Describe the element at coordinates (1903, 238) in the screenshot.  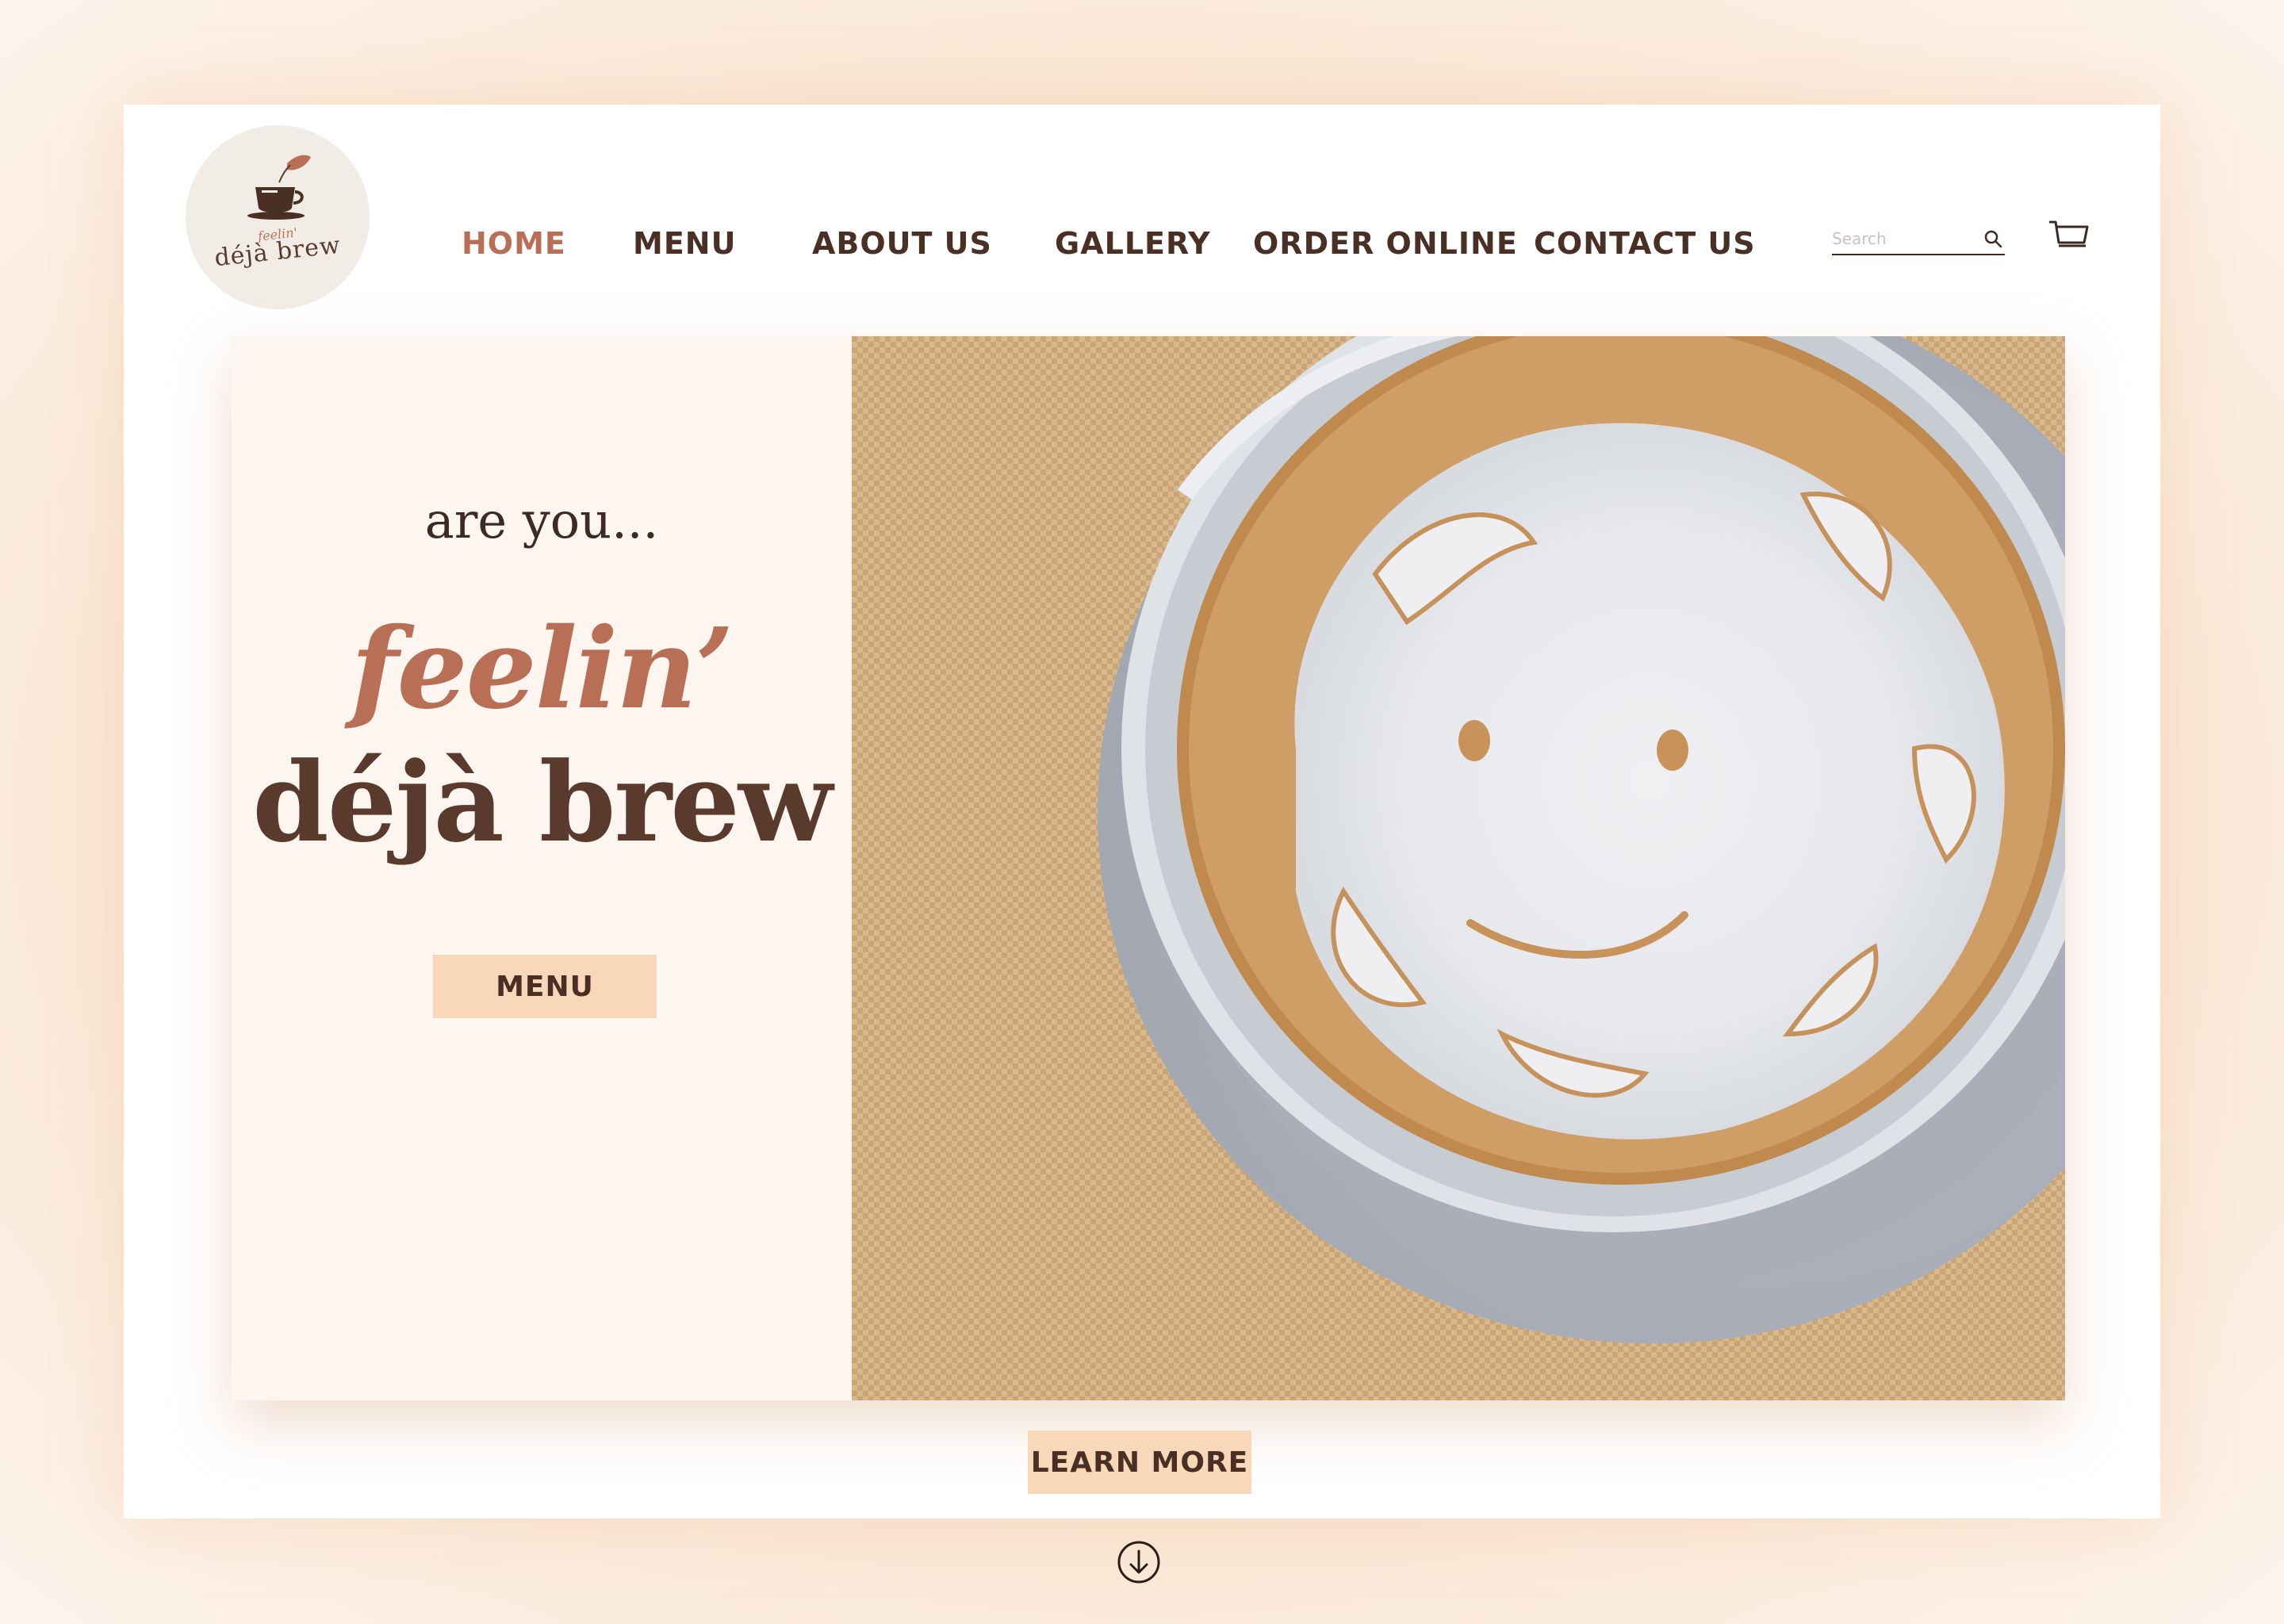
I see `search-input` at that location.